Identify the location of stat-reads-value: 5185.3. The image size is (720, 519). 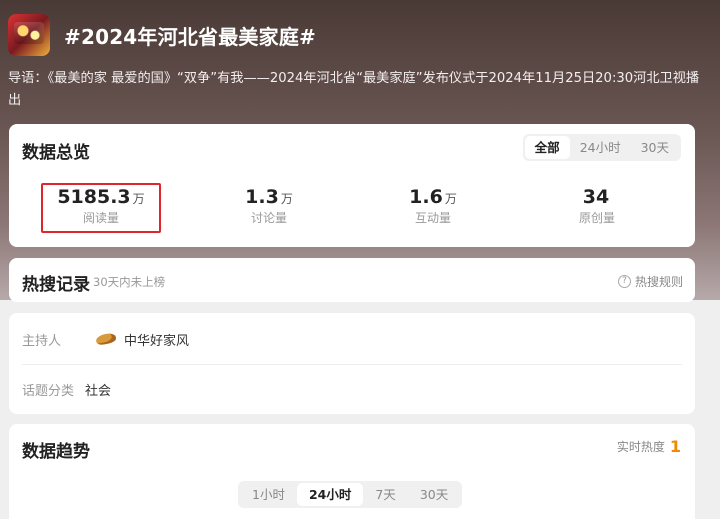
(94, 197).